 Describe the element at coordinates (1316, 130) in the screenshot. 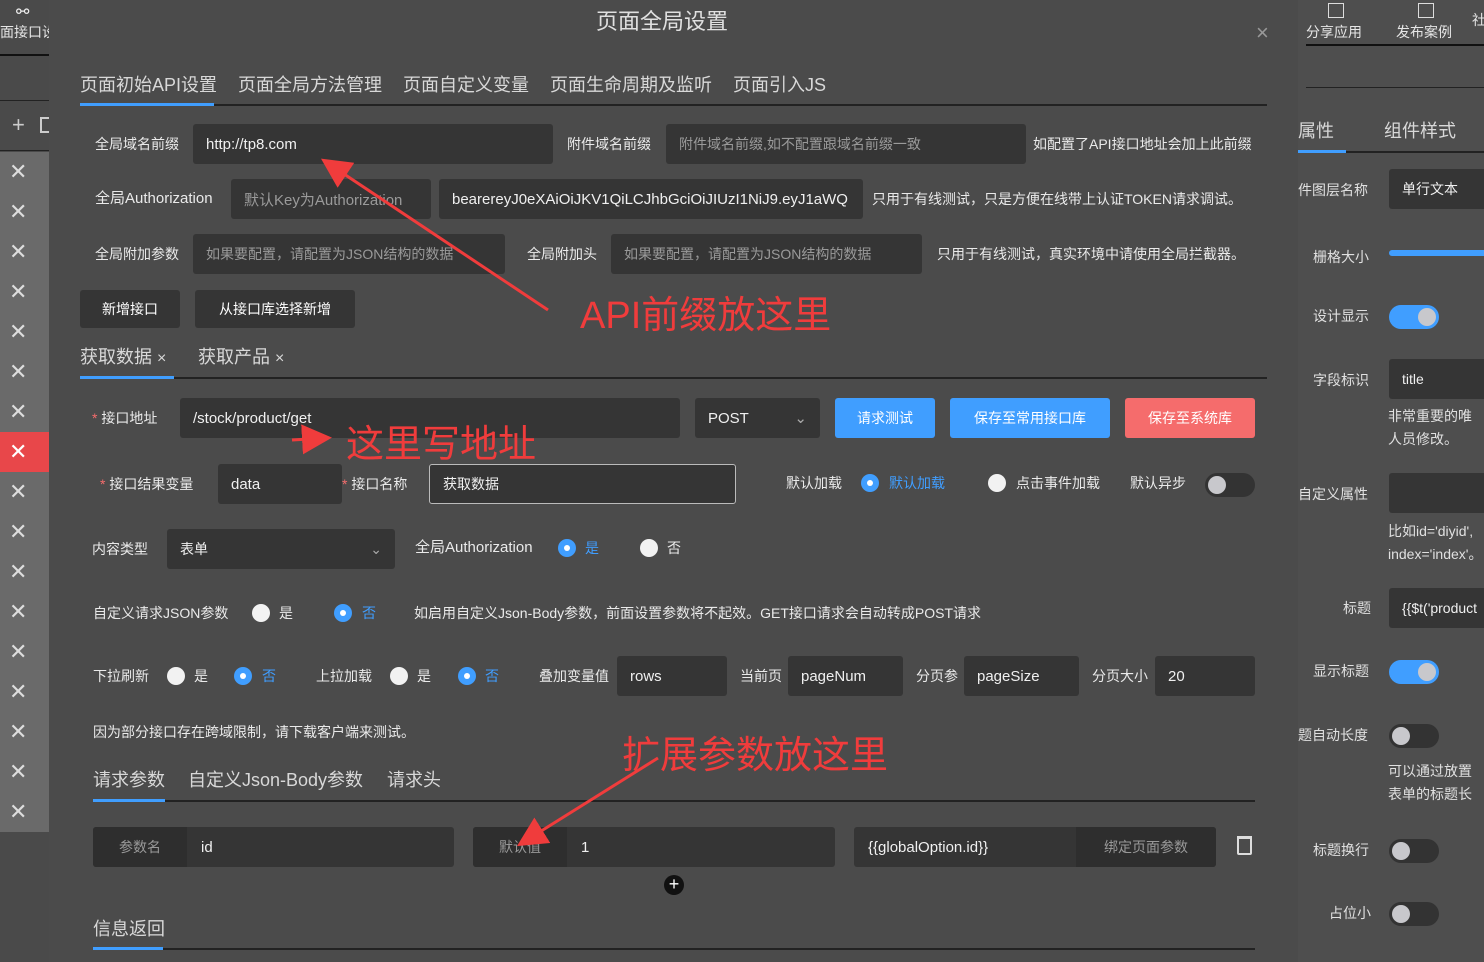

I see `tab-properties: 属性` at that location.